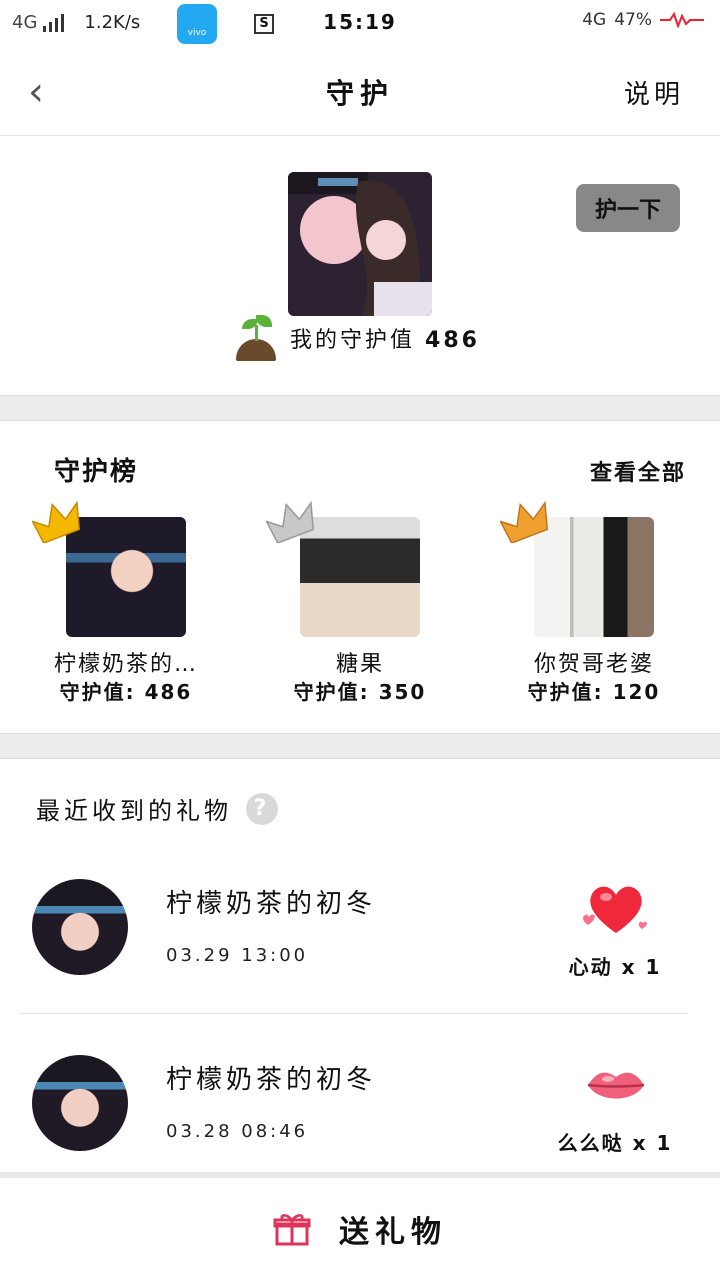 Image resolution: width=720 pixels, height=1280 pixels. I want to click on help-icon: ?, so click(262, 808).